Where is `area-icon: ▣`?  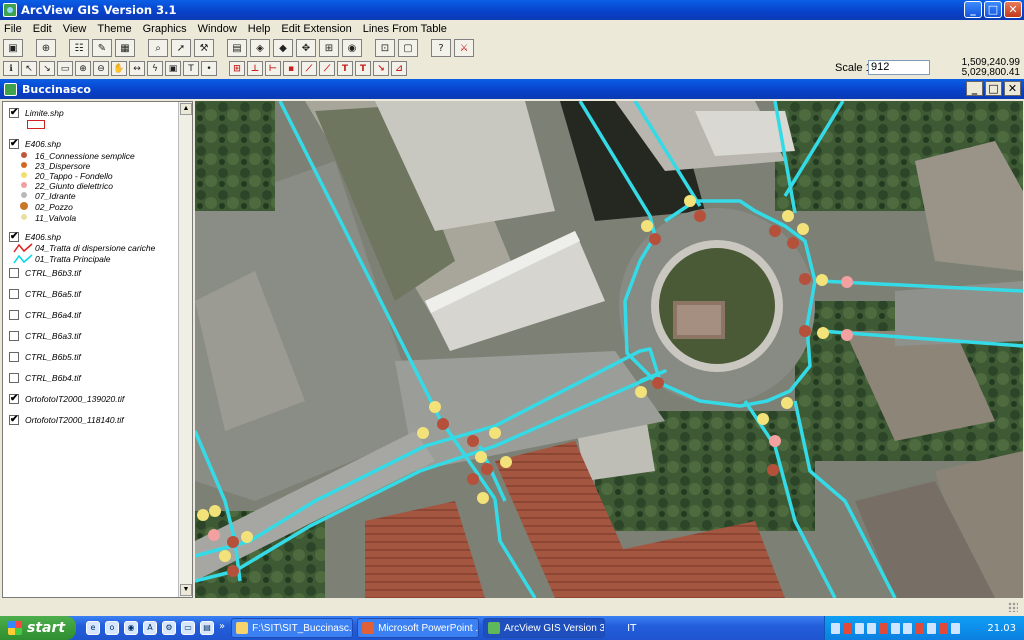 area-icon: ▣ is located at coordinates (173, 68).